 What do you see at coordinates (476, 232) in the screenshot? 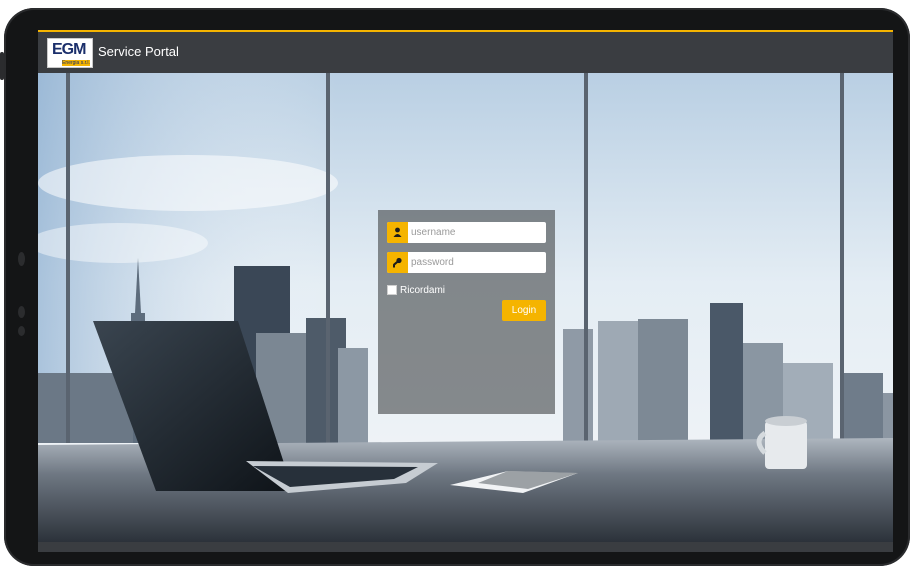
I see `username-input` at bounding box center [476, 232].